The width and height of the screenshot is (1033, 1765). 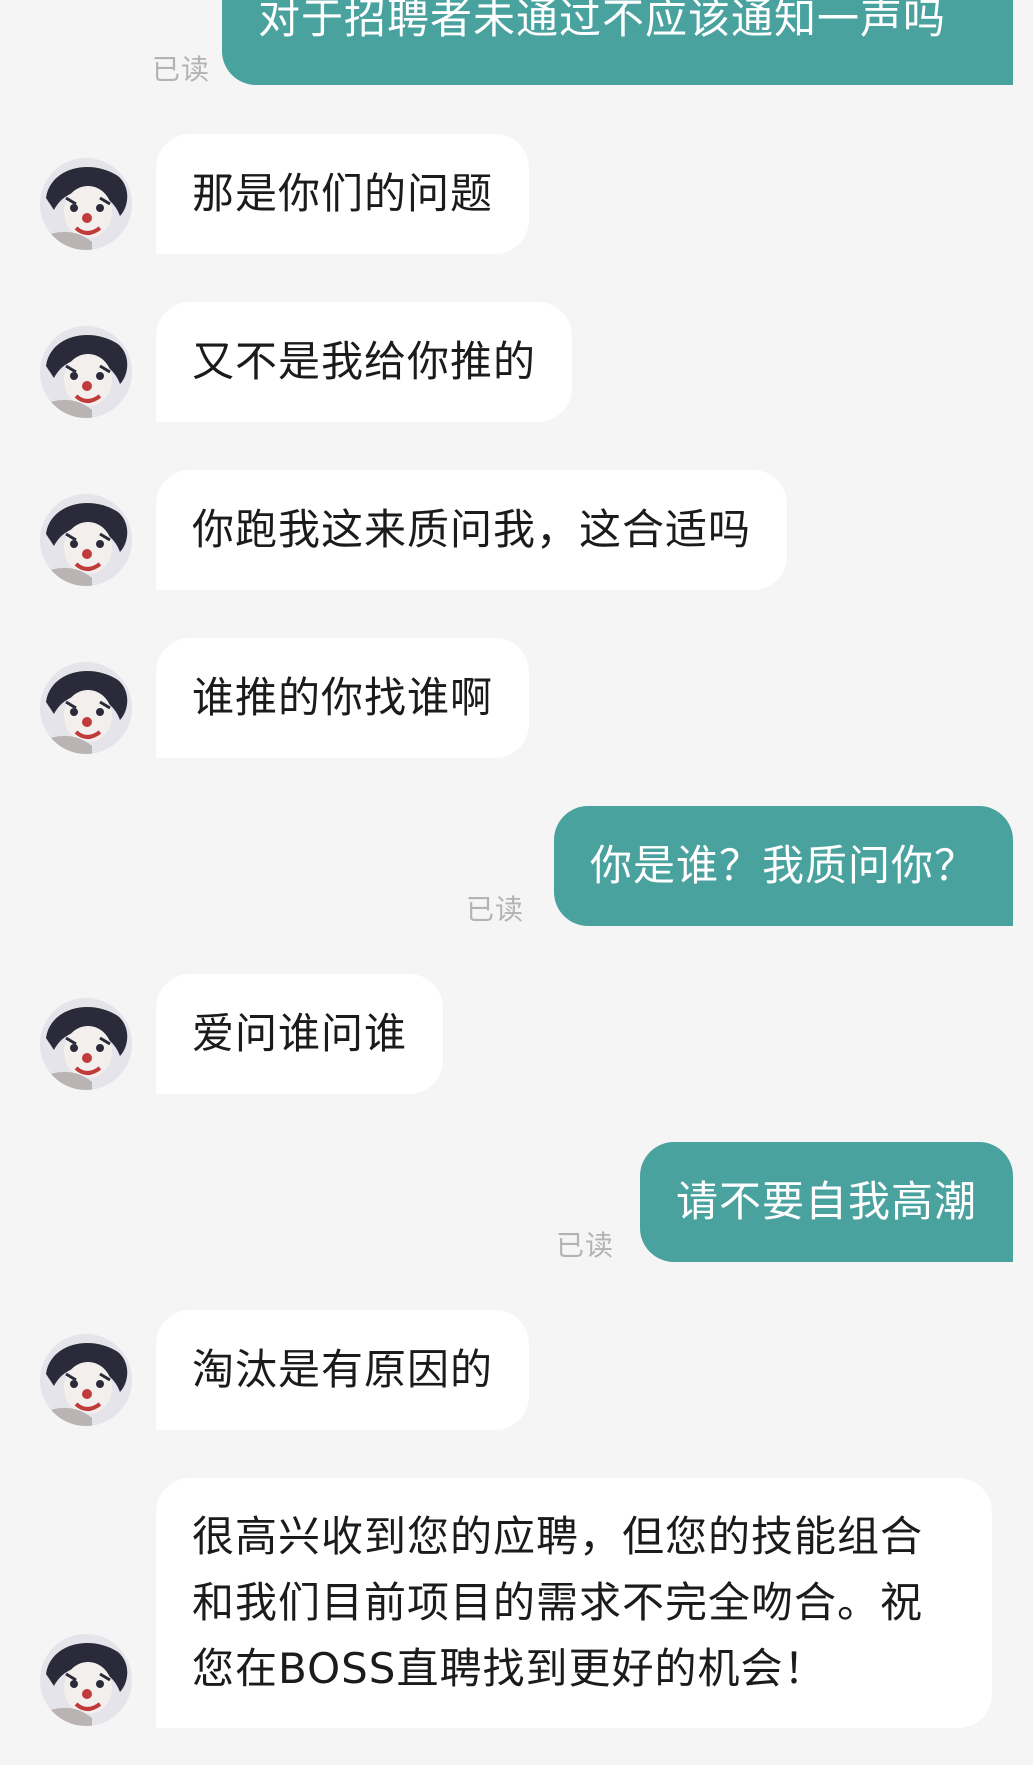 I want to click on incoming-message-bubble: 那是你们的问题, so click(x=343, y=194).